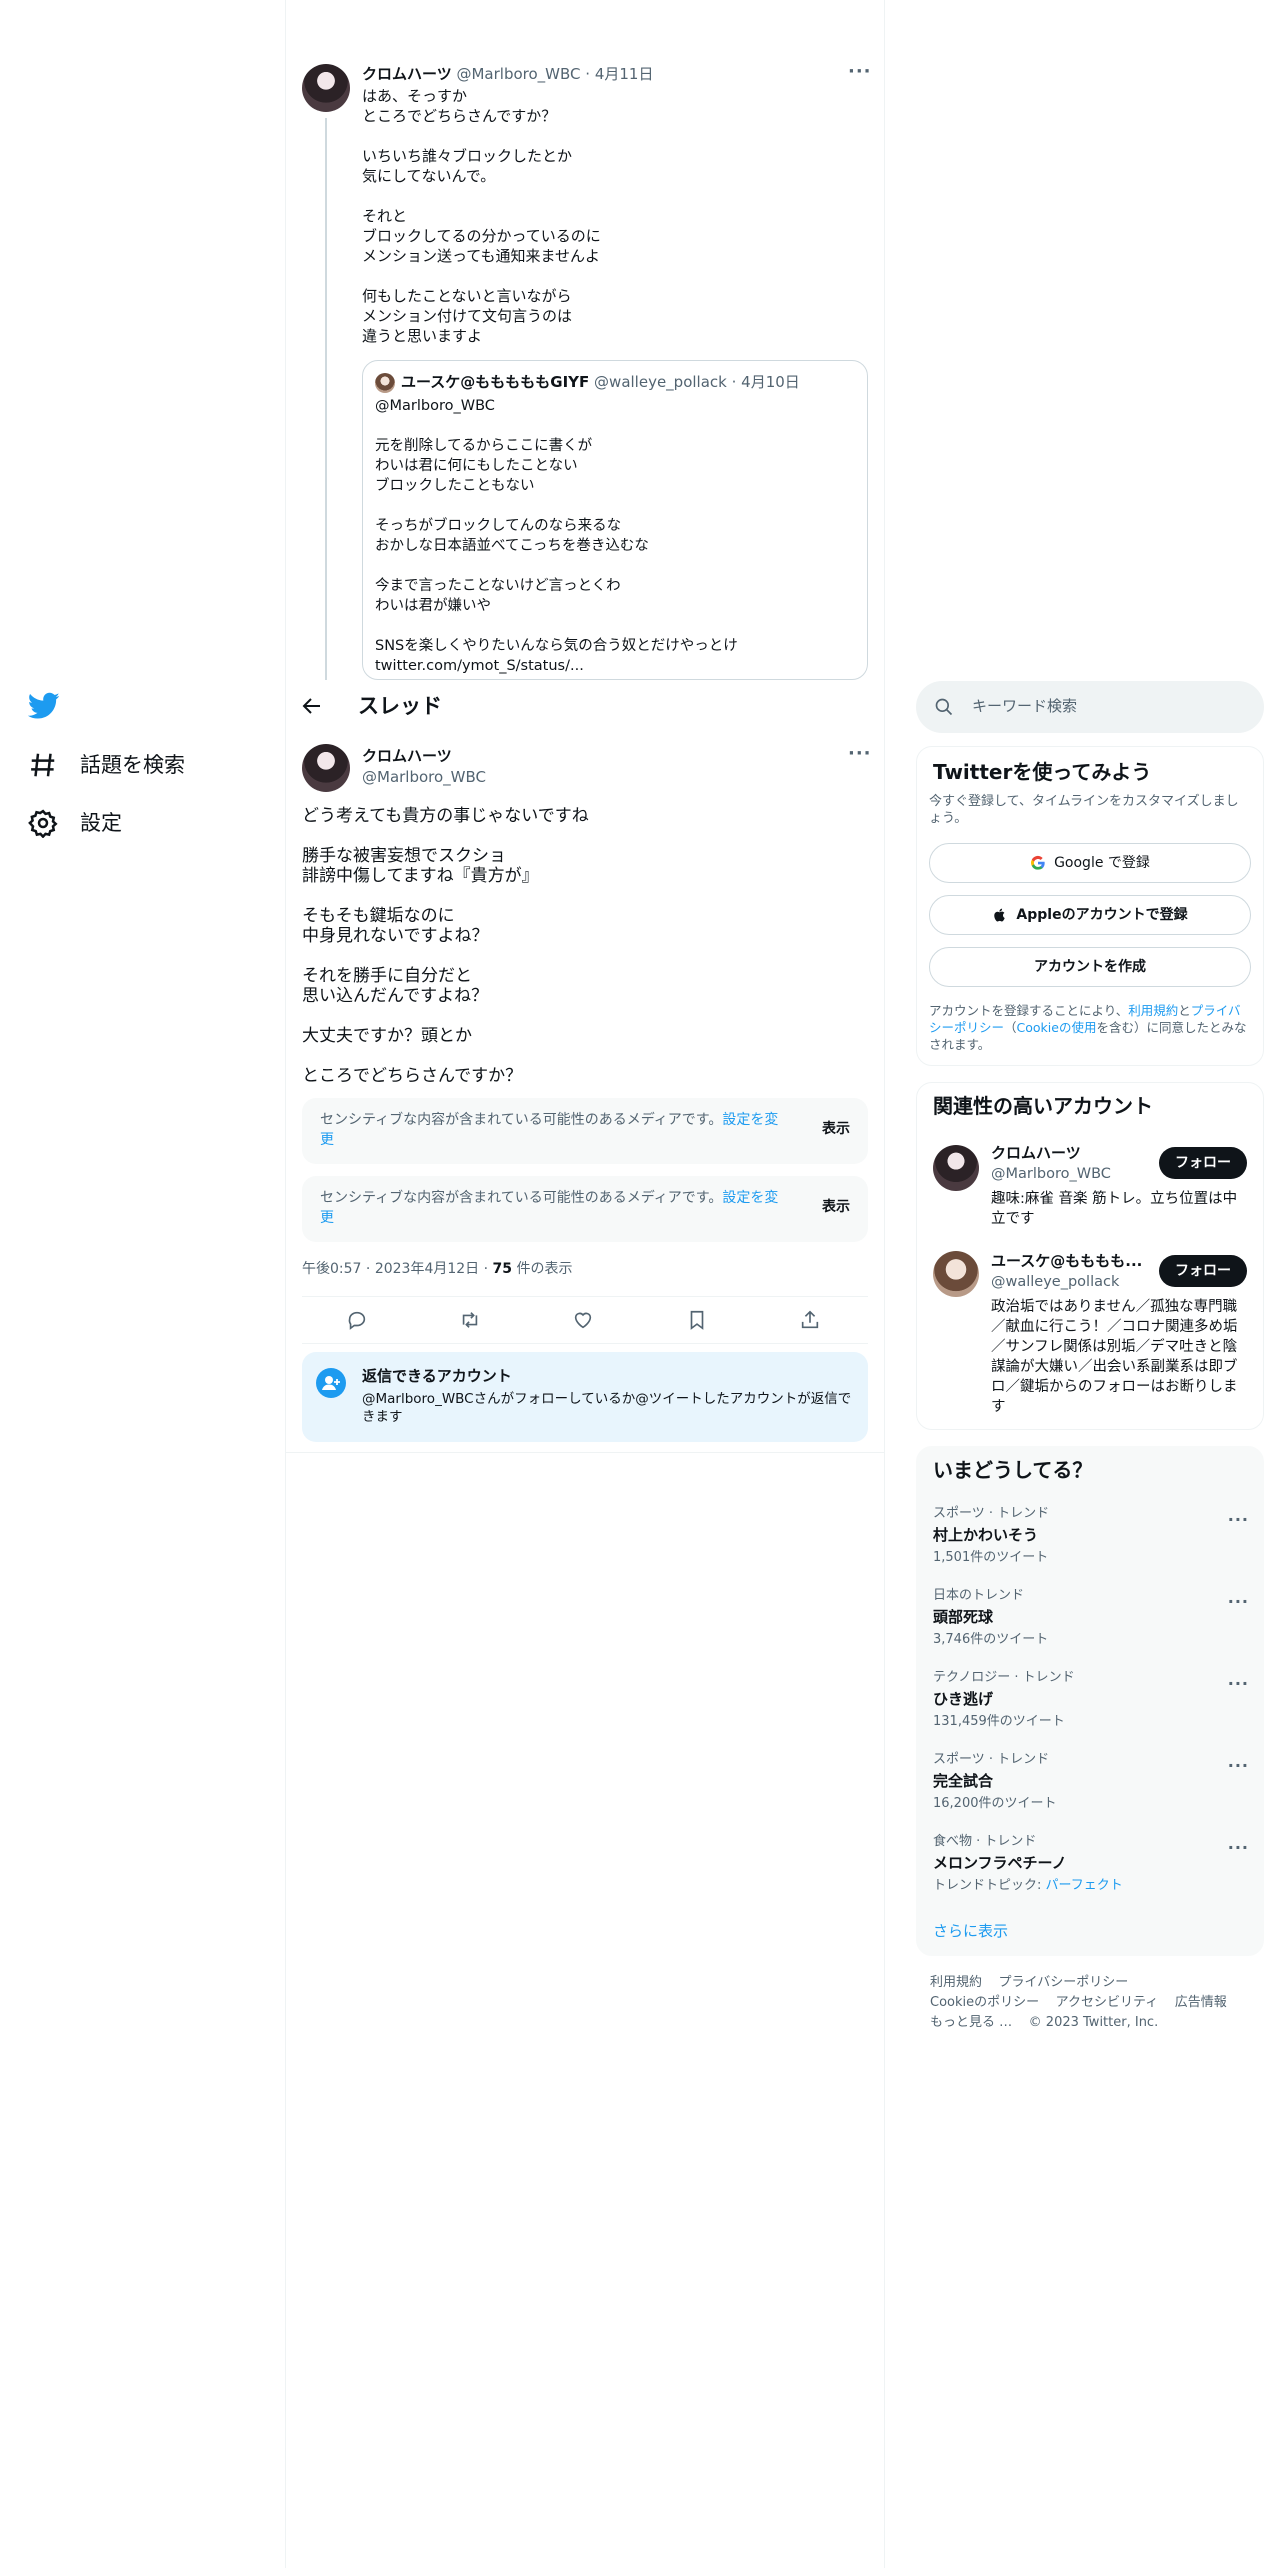 This screenshot has width=1284, height=2568. I want to click on trend-name: 頭部死球, so click(963, 1616).